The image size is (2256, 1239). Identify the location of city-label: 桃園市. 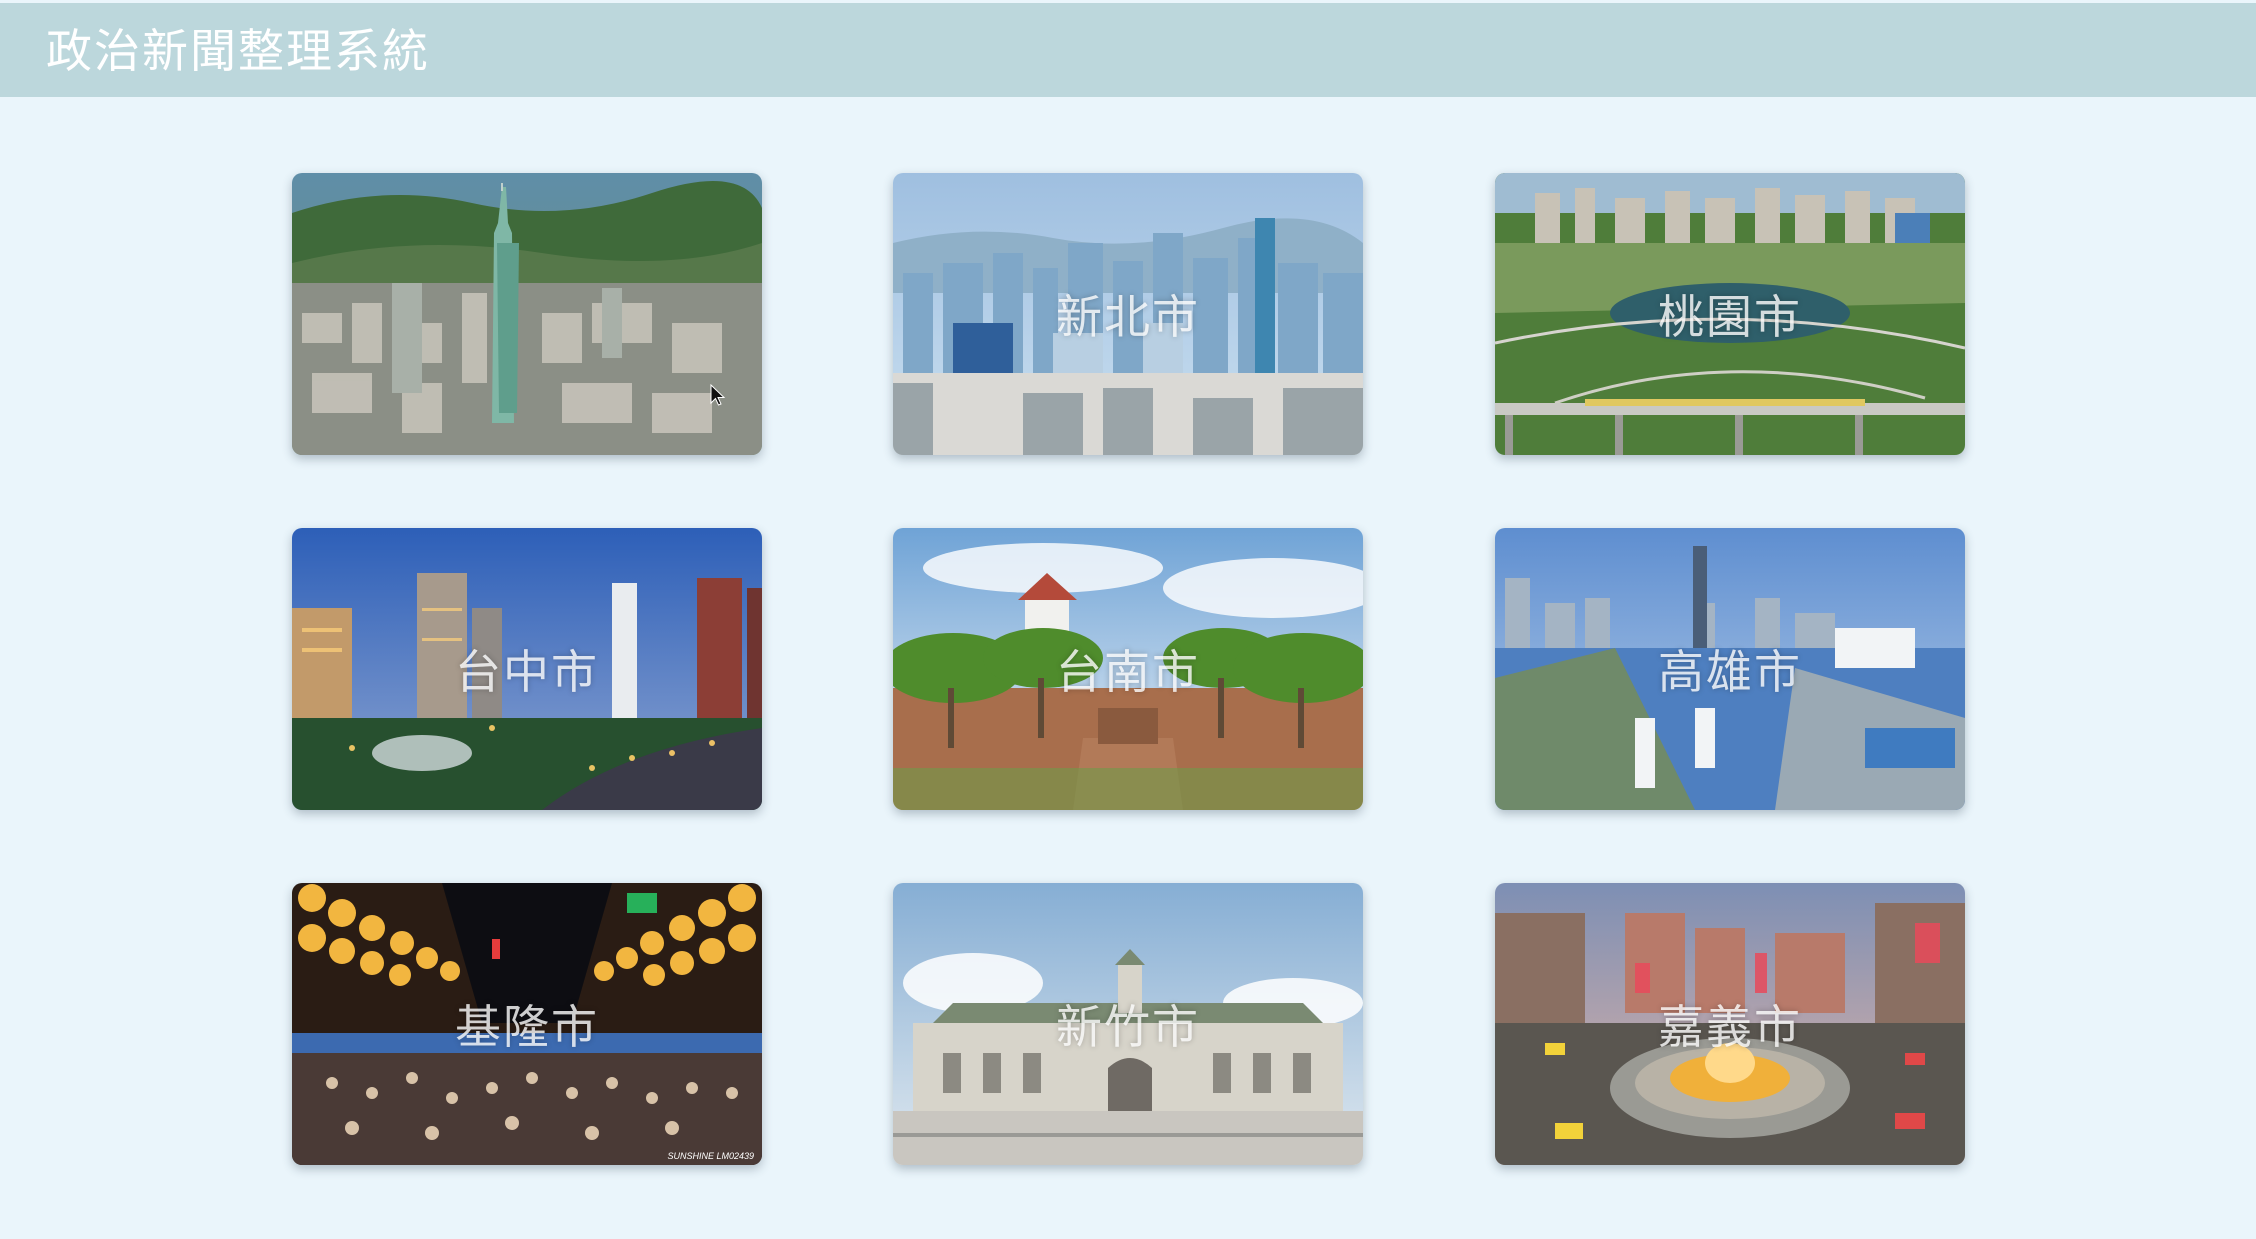
(1730, 317).